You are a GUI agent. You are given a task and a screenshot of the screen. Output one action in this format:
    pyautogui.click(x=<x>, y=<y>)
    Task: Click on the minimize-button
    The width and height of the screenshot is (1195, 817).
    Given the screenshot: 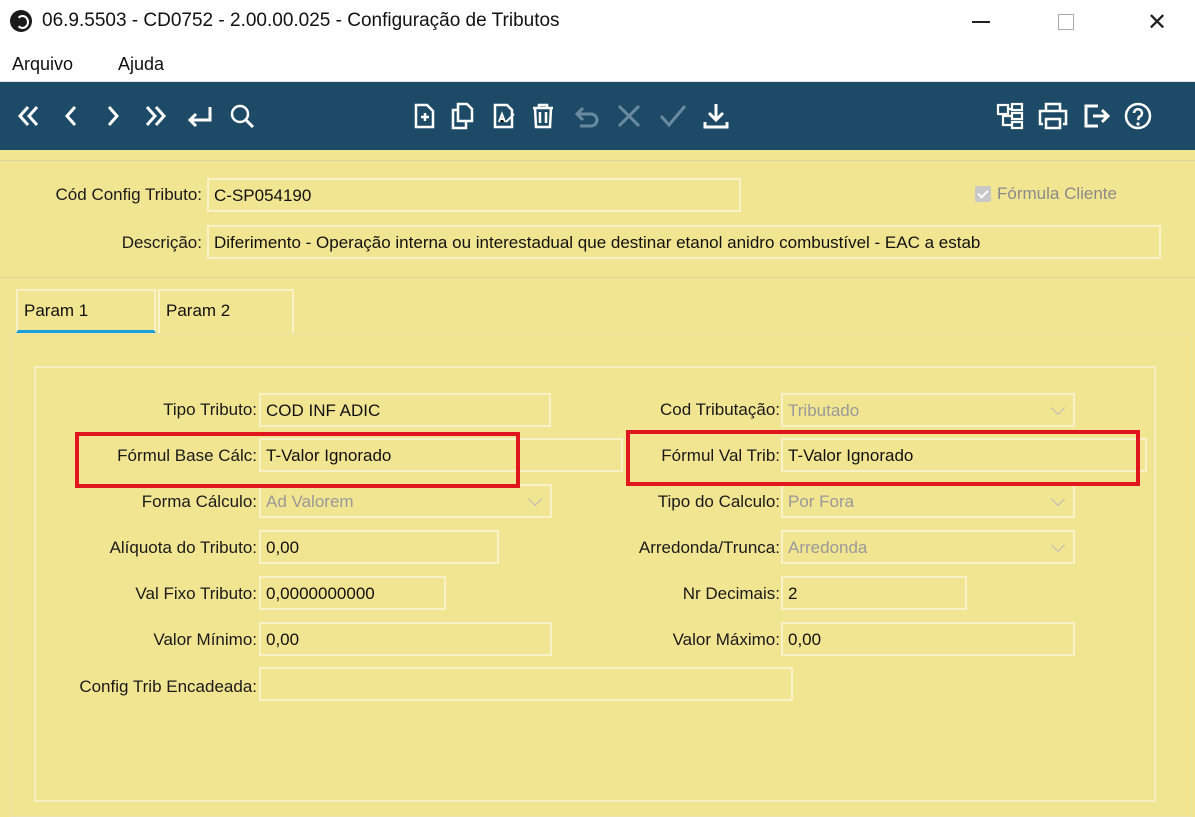 What is the action you would take?
    pyautogui.click(x=981, y=22)
    